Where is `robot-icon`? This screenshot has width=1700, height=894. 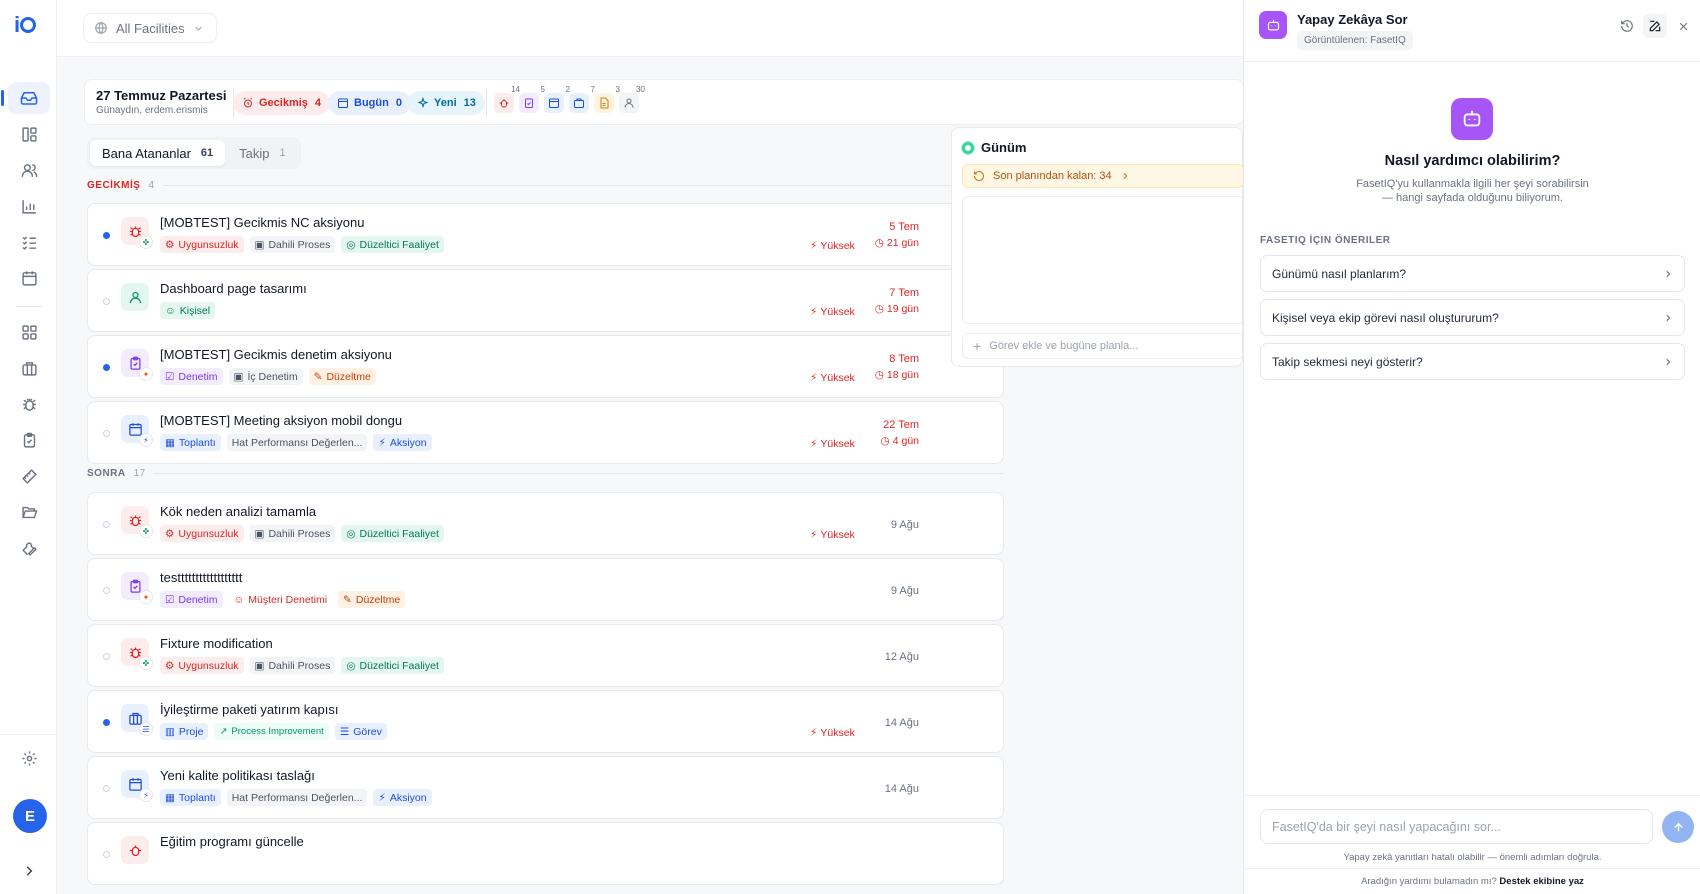
robot-icon is located at coordinates (1273, 25).